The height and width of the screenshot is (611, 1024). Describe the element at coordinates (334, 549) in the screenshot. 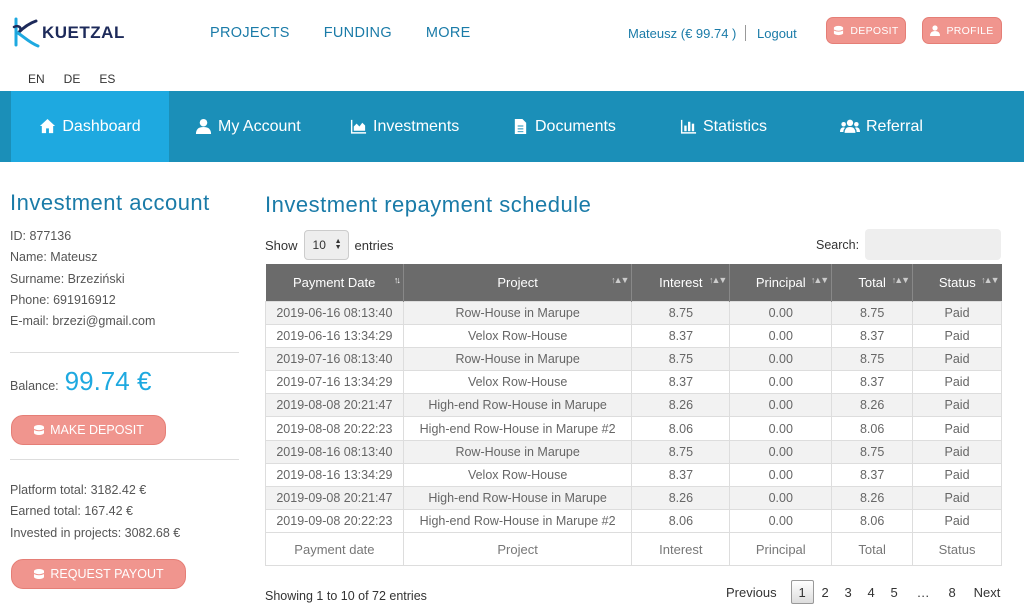

I see `footer-cell: Payment date` at that location.